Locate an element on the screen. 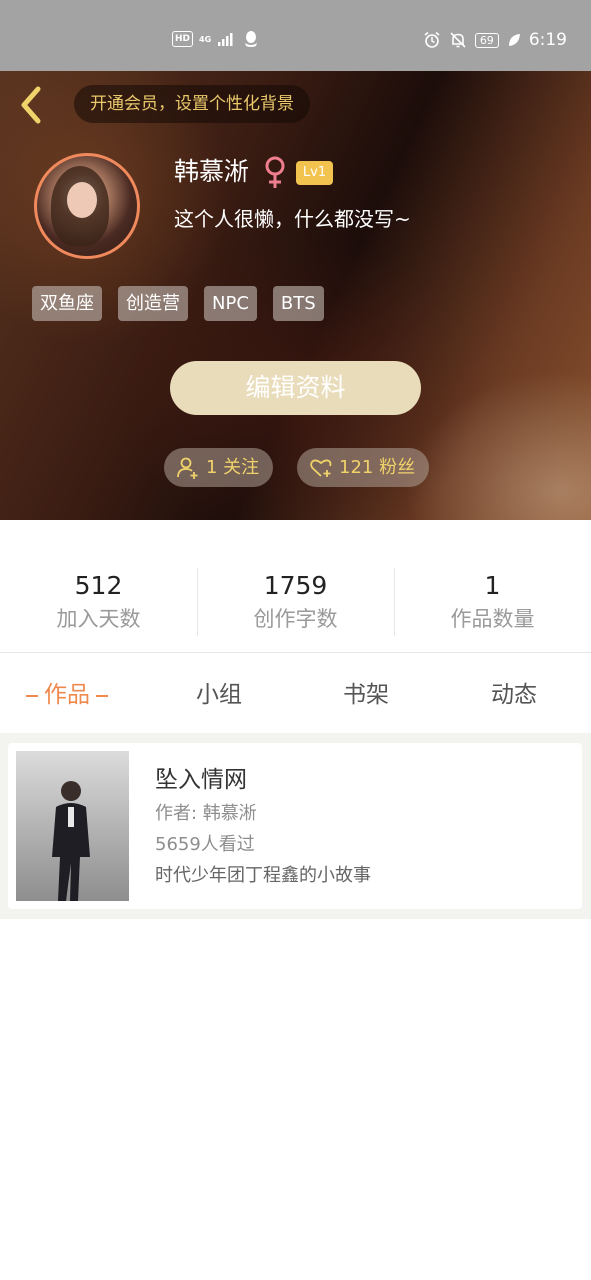  stat-value: 1759 is located at coordinates (295, 585).